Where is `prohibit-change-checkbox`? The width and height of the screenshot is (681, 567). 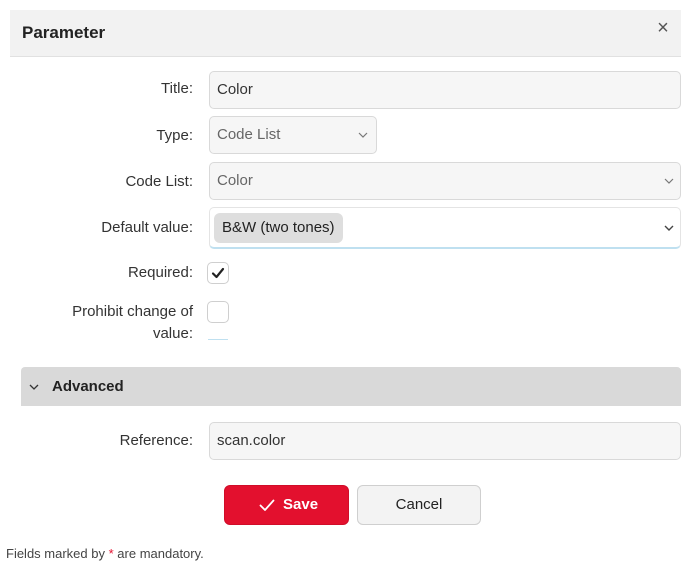
prohibit-change-checkbox is located at coordinates (218, 312).